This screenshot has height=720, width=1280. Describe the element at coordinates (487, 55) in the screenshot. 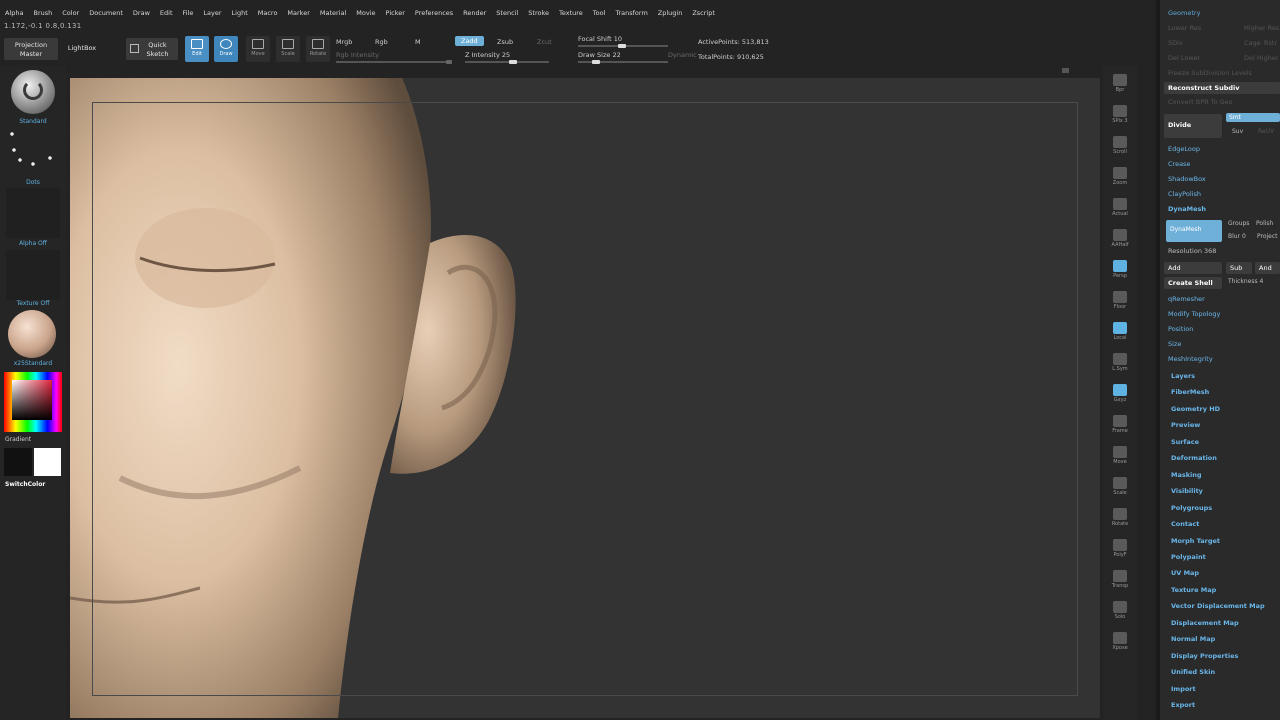

I see `z-intensity-slider: Z Intensity 25` at that location.